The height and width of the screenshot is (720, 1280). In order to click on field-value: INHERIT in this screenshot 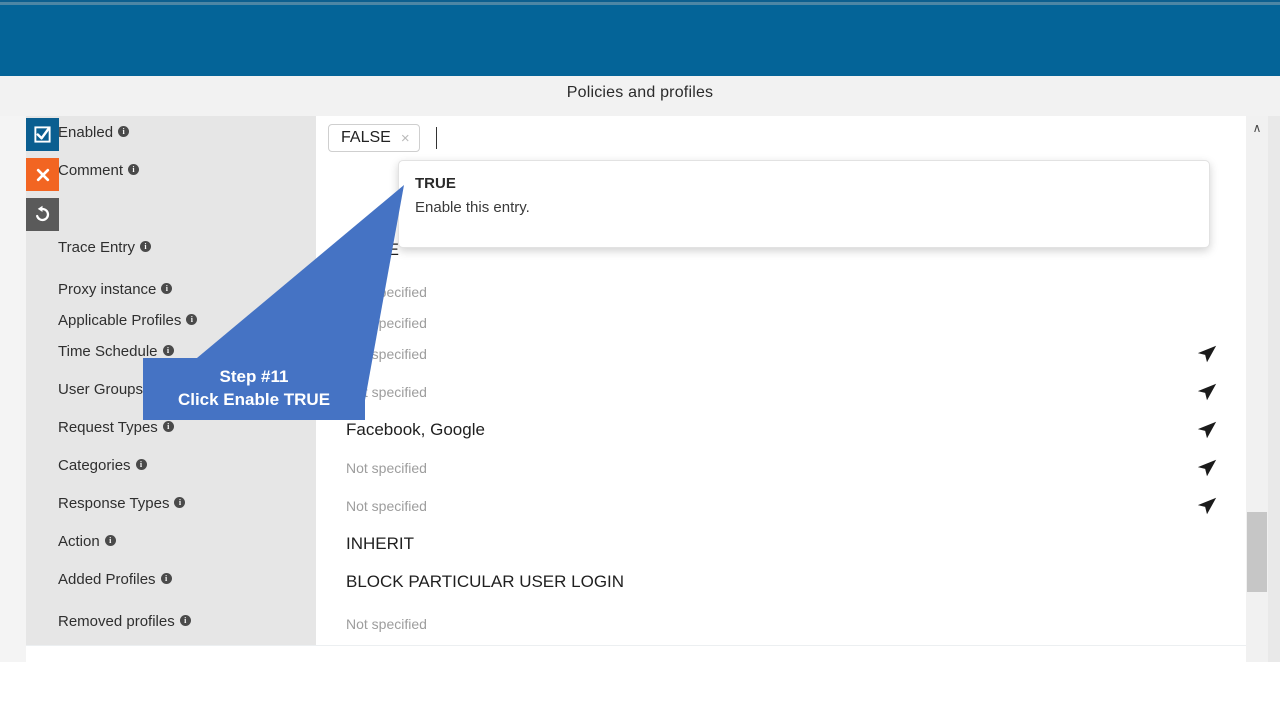, I will do `click(785, 544)`.